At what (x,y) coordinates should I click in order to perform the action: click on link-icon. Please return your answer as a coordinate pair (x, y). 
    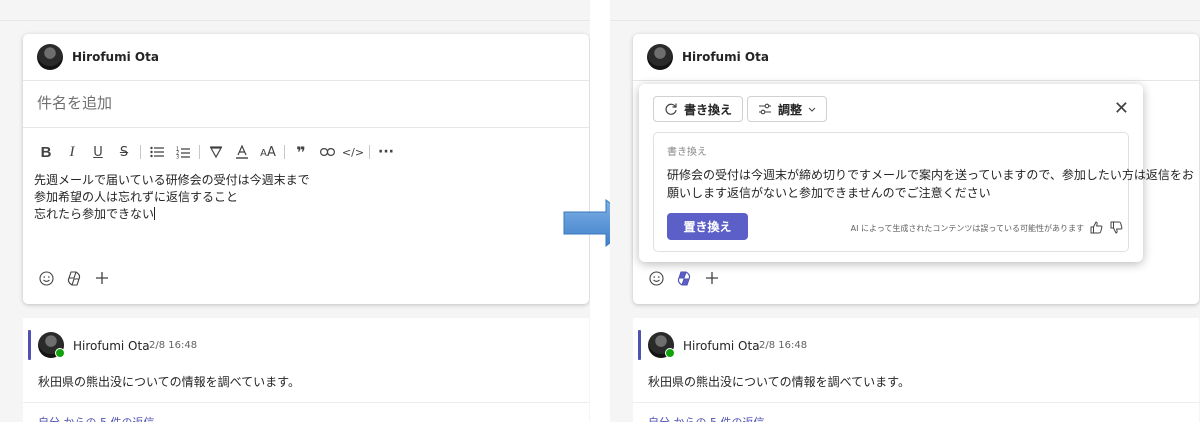
    Looking at the image, I should click on (327, 152).